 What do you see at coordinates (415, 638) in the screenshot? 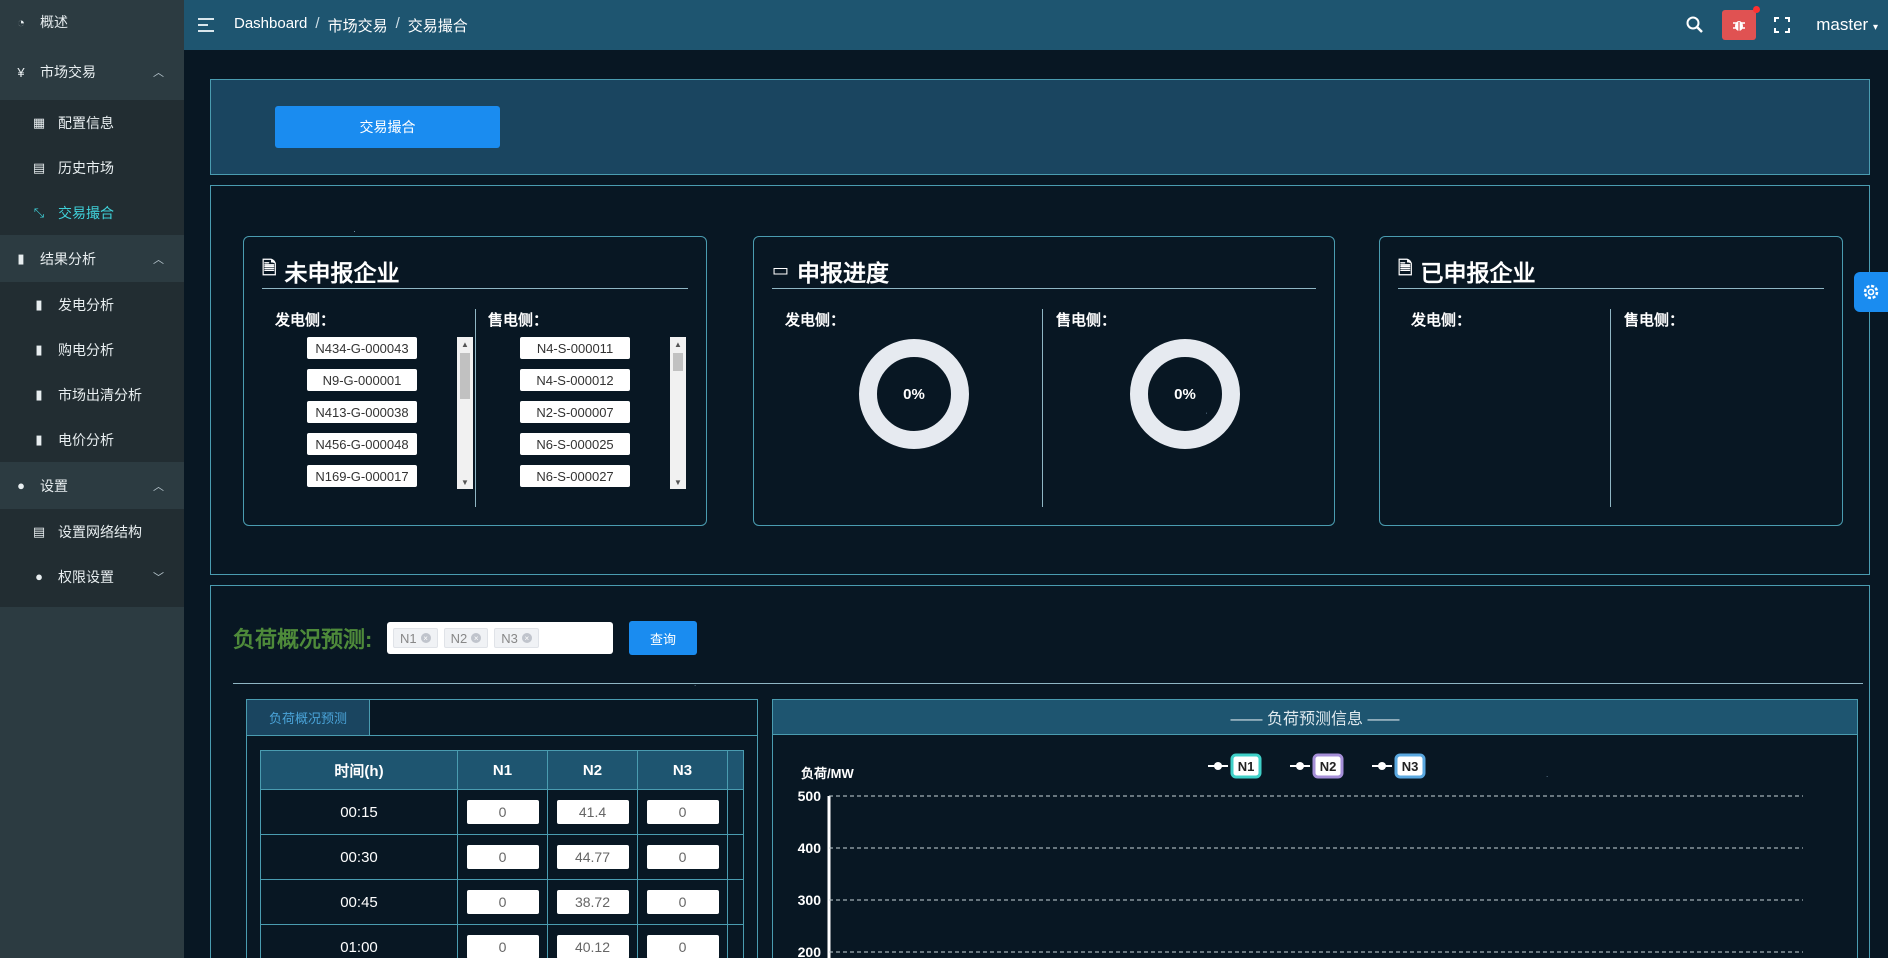
I see `node-chip: N1 ×` at bounding box center [415, 638].